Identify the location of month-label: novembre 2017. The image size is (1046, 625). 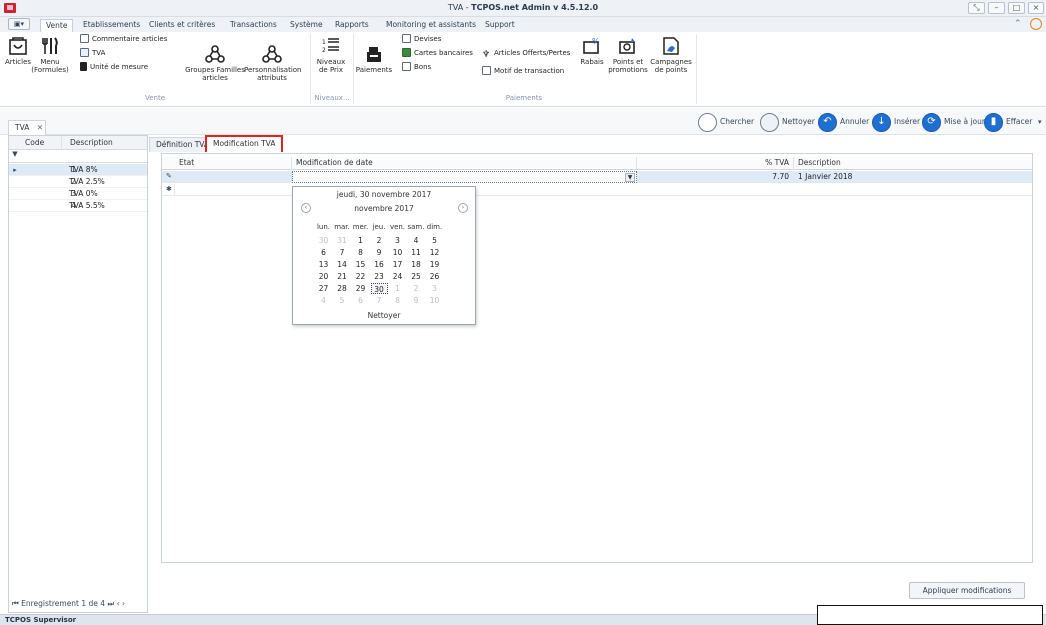
(384, 208).